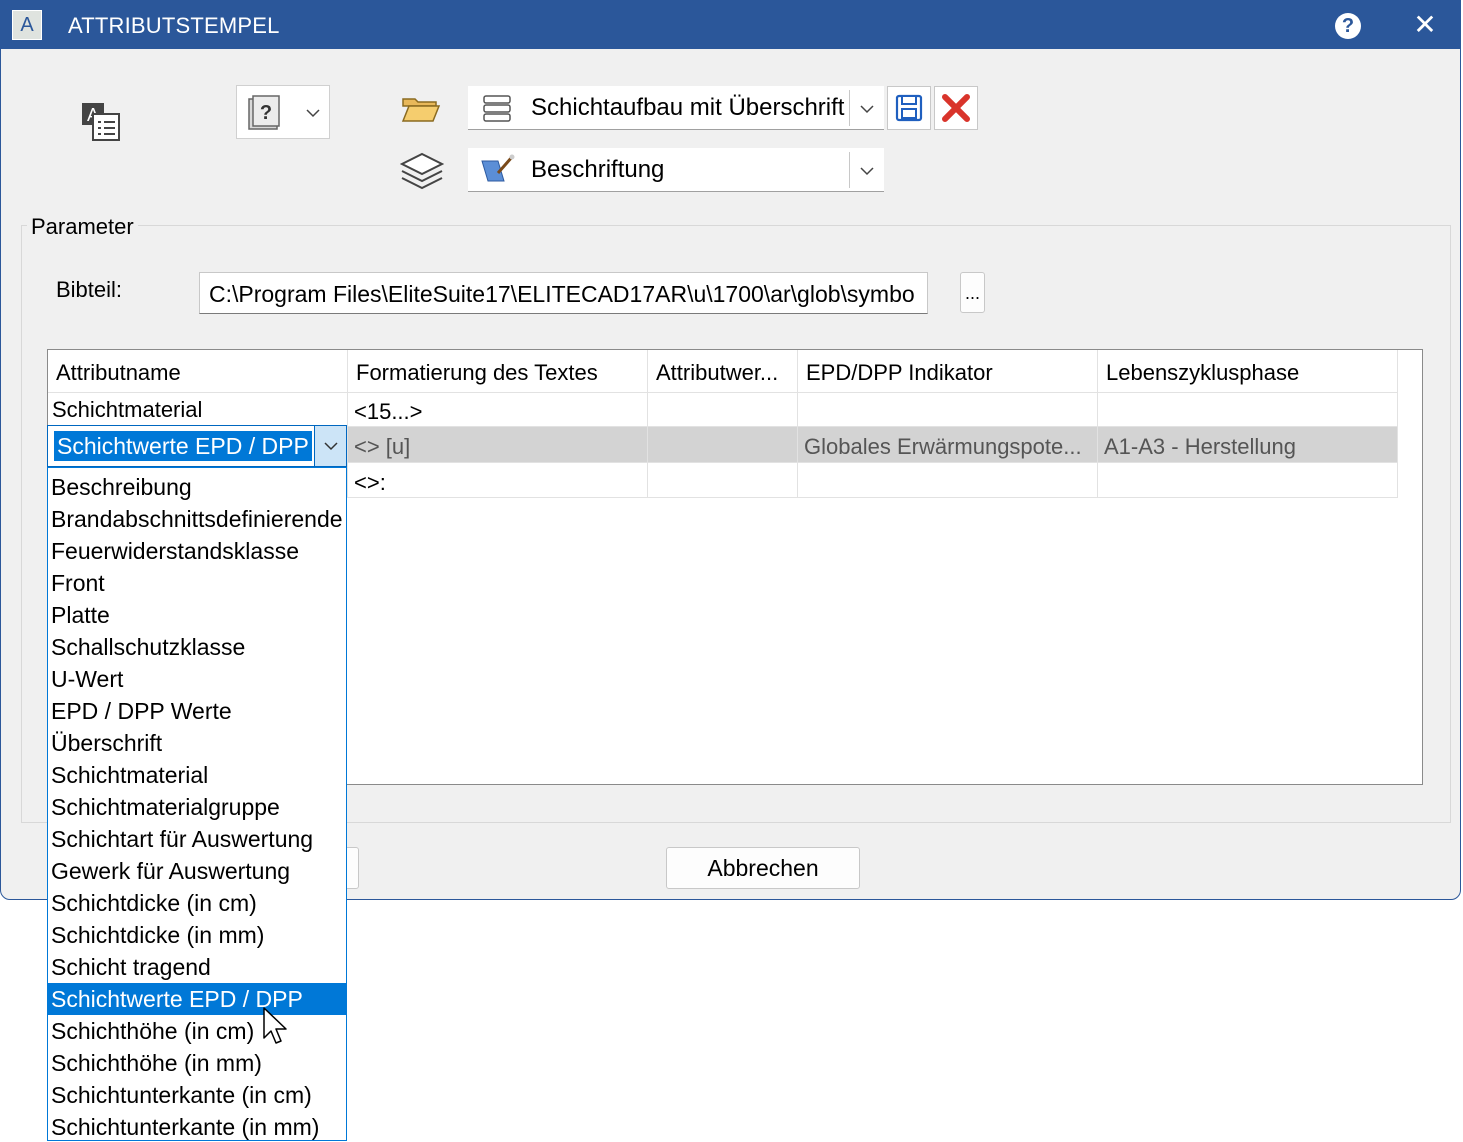 The height and width of the screenshot is (1142, 1463). I want to click on app-icon: A, so click(27, 25).